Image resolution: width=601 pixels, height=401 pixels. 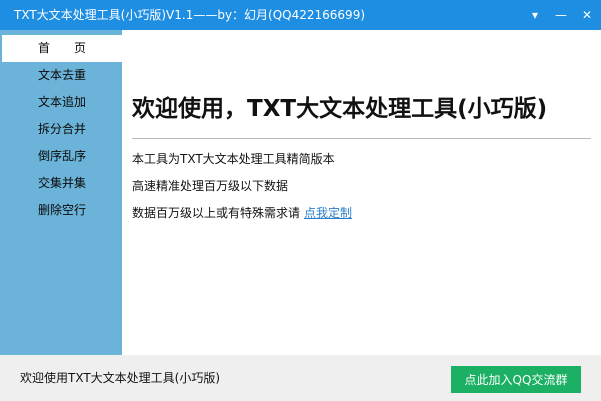 What do you see at coordinates (535, 15) in the screenshot?
I see `menu-arrow-icon: ▾` at bounding box center [535, 15].